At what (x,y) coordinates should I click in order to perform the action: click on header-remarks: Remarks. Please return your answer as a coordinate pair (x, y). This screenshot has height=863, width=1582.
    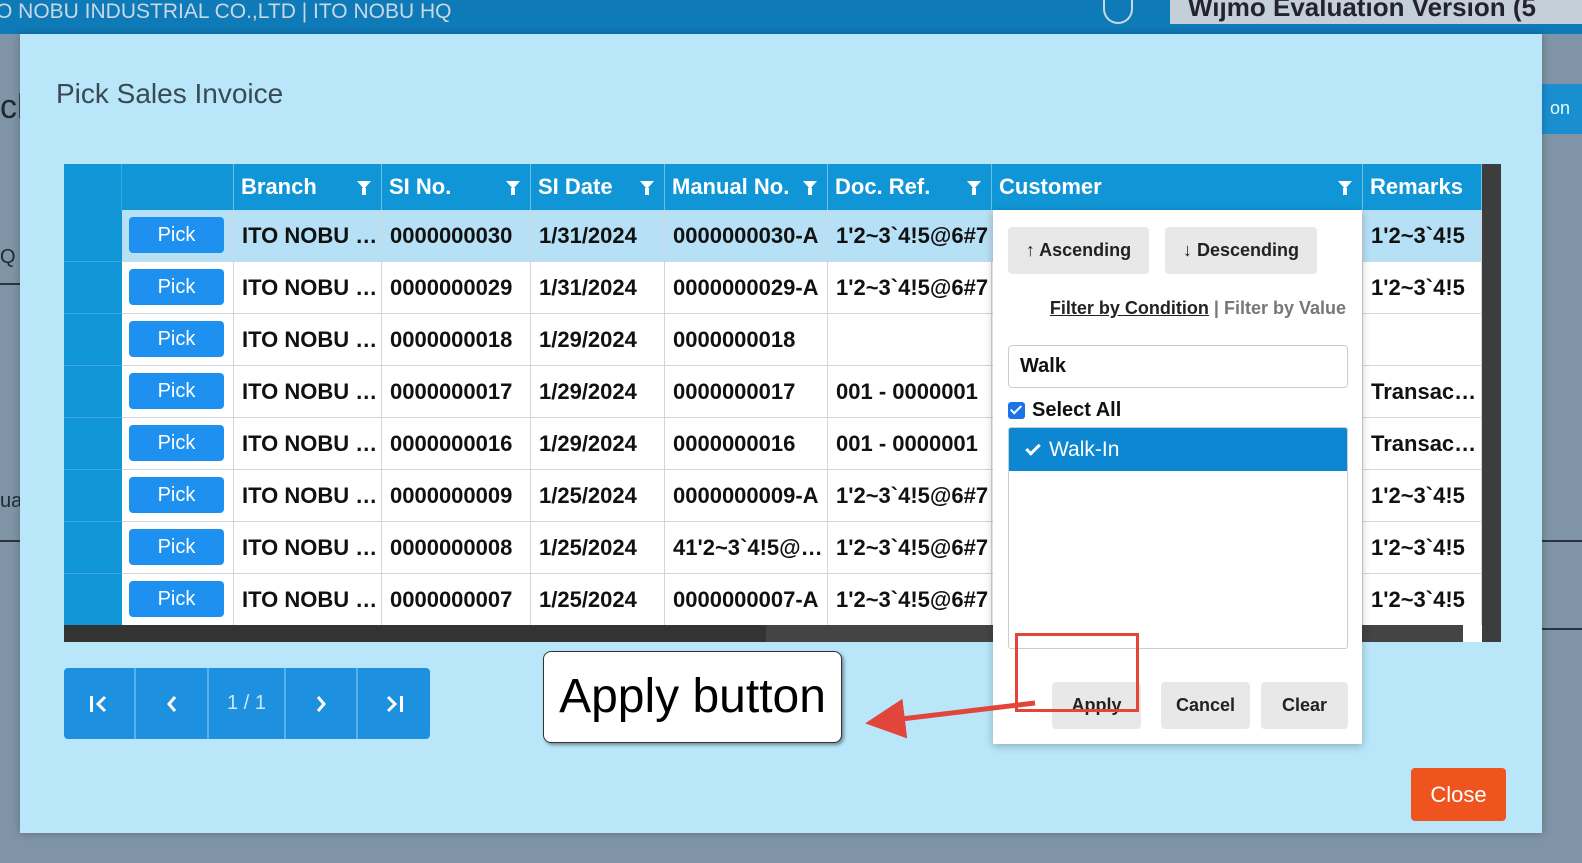
    Looking at the image, I should click on (1422, 187).